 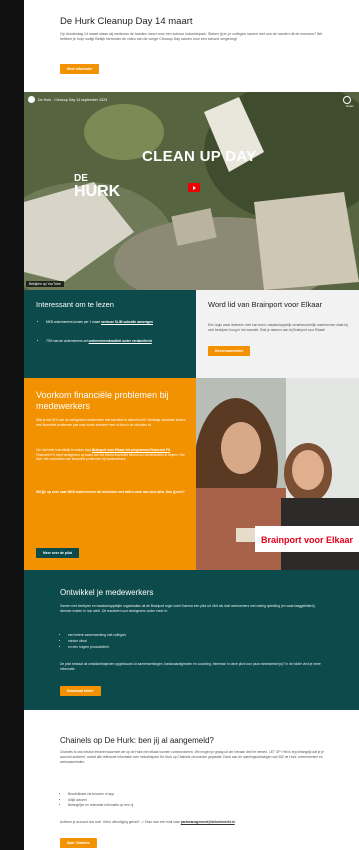 I want to click on interest-link-2: ondernemerskwaliteit onder verdachtheid, so click(x=120, y=341).